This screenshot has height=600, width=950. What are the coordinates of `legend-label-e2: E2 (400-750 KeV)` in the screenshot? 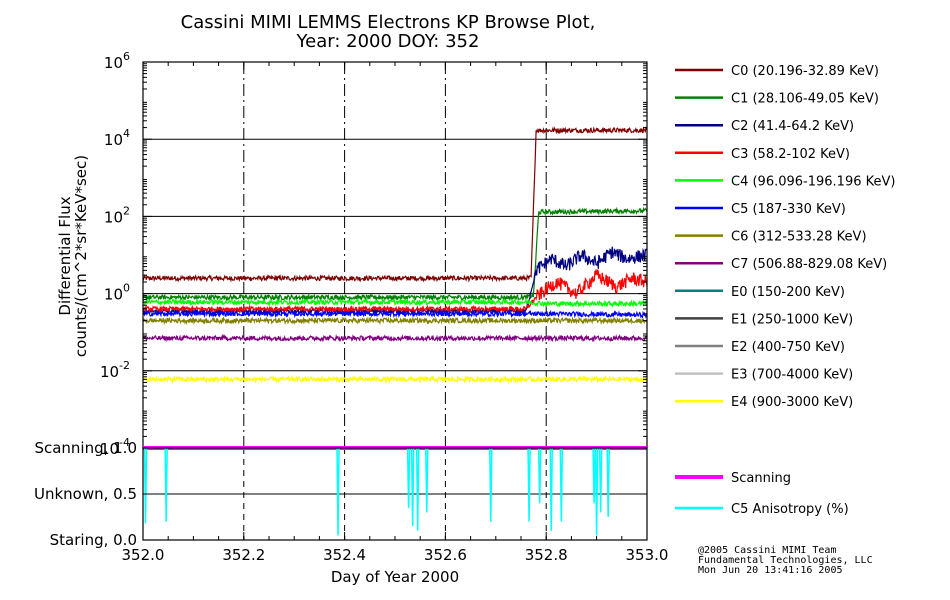 It's located at (788, 347).